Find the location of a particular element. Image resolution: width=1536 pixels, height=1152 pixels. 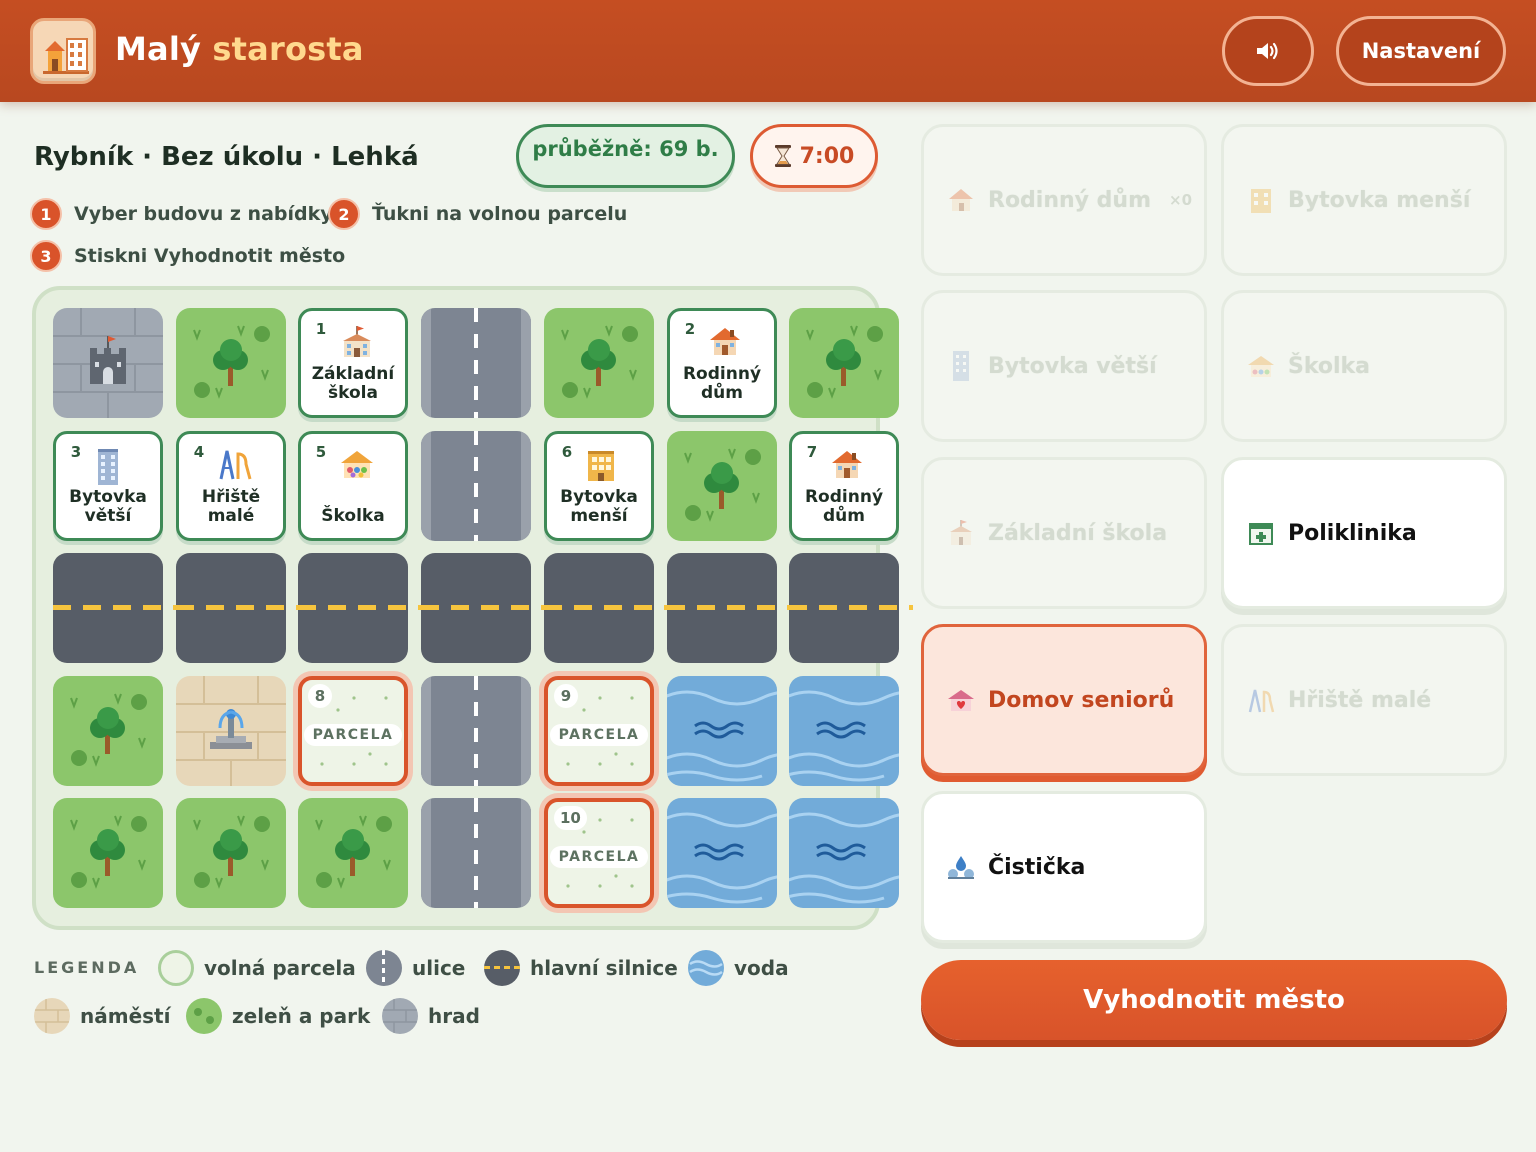

card-label: Hřiště malé is located at coordinates (1360, 700).